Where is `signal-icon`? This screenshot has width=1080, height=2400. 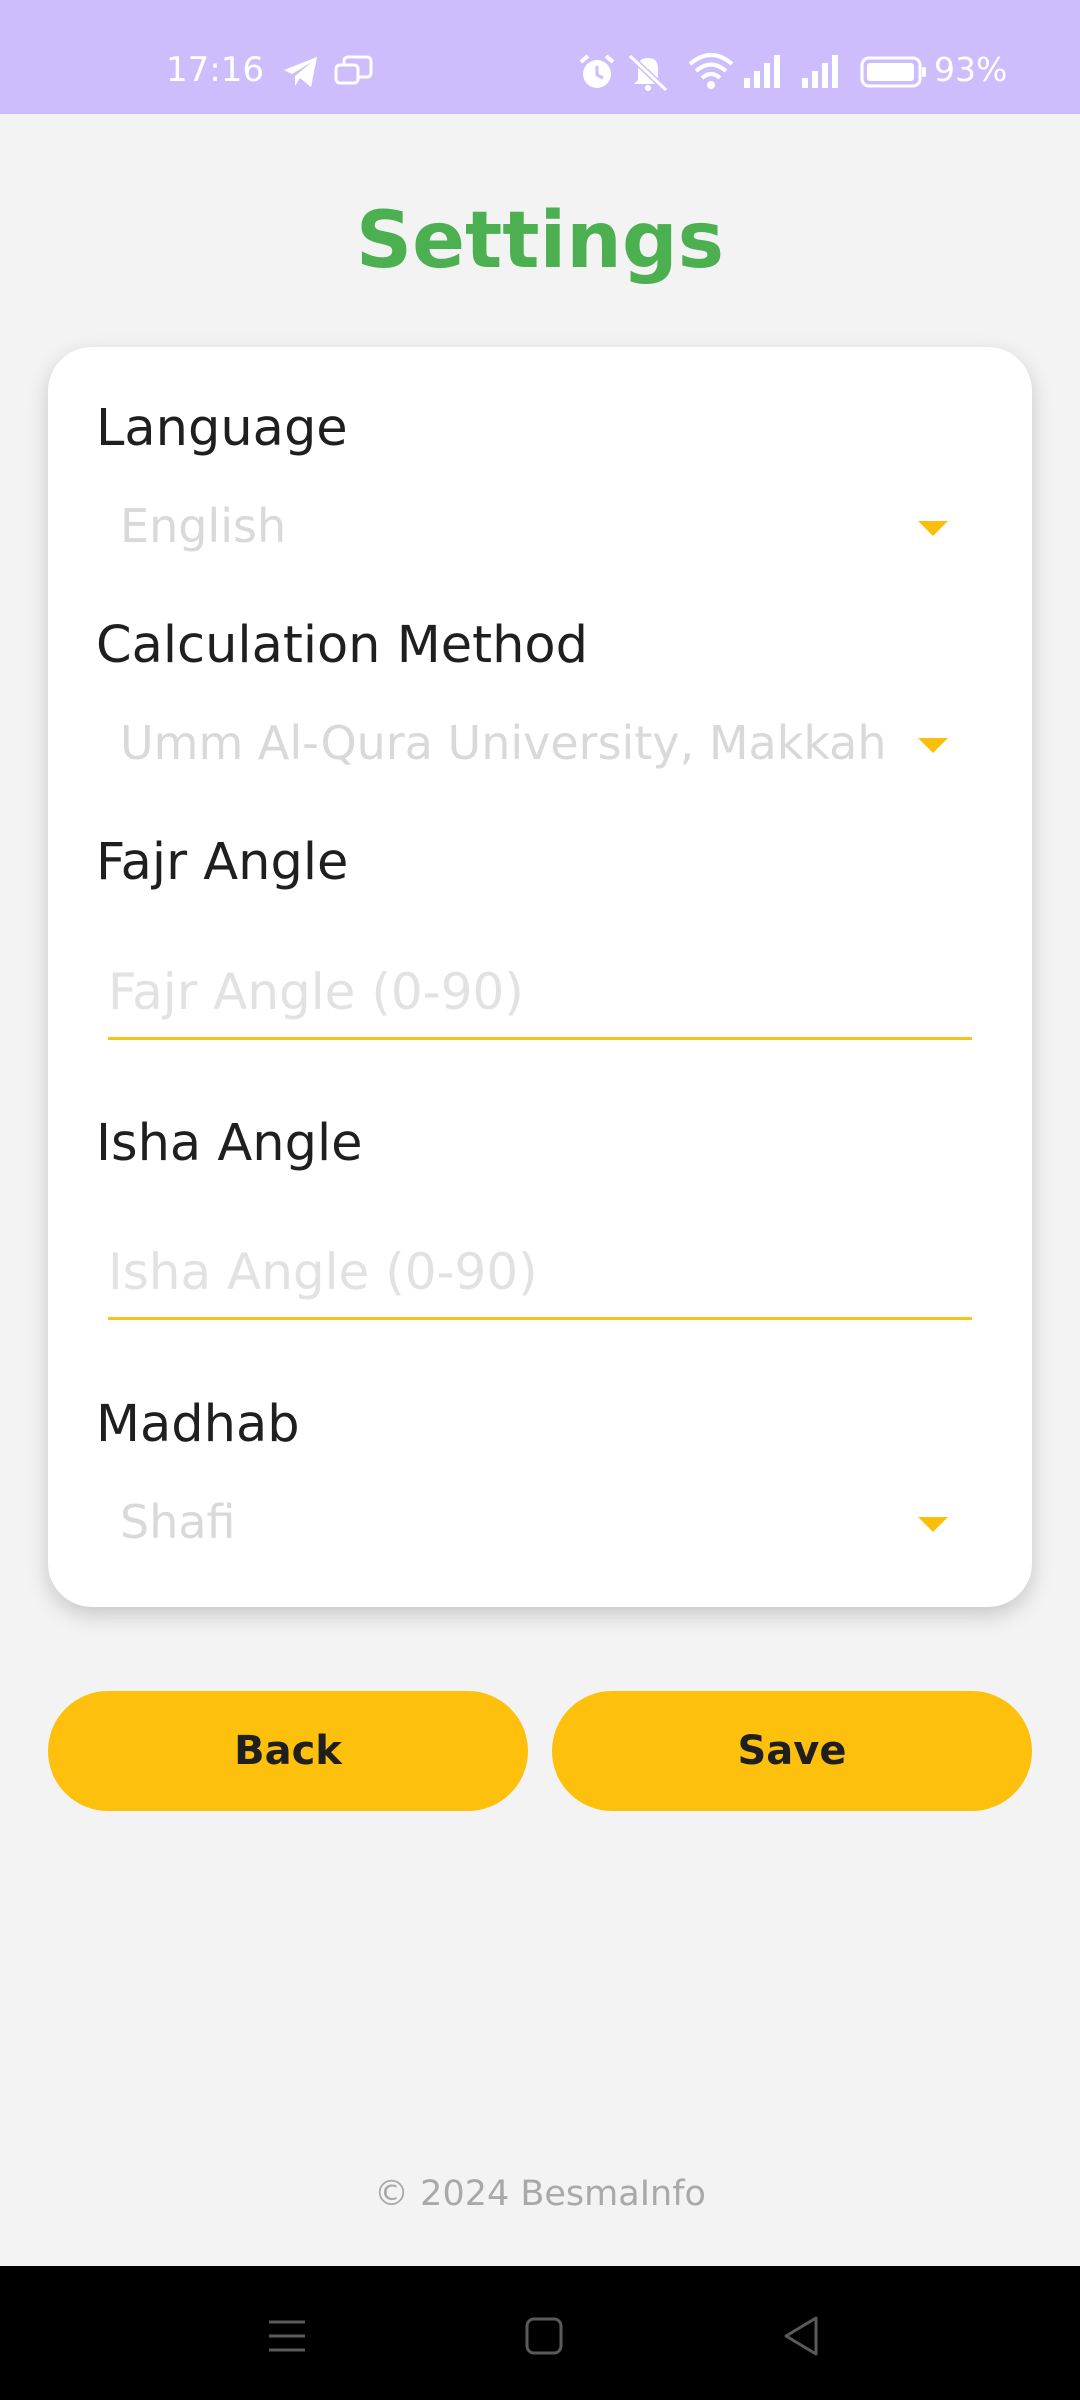 signal-icon is located at coordinates (764, 73).